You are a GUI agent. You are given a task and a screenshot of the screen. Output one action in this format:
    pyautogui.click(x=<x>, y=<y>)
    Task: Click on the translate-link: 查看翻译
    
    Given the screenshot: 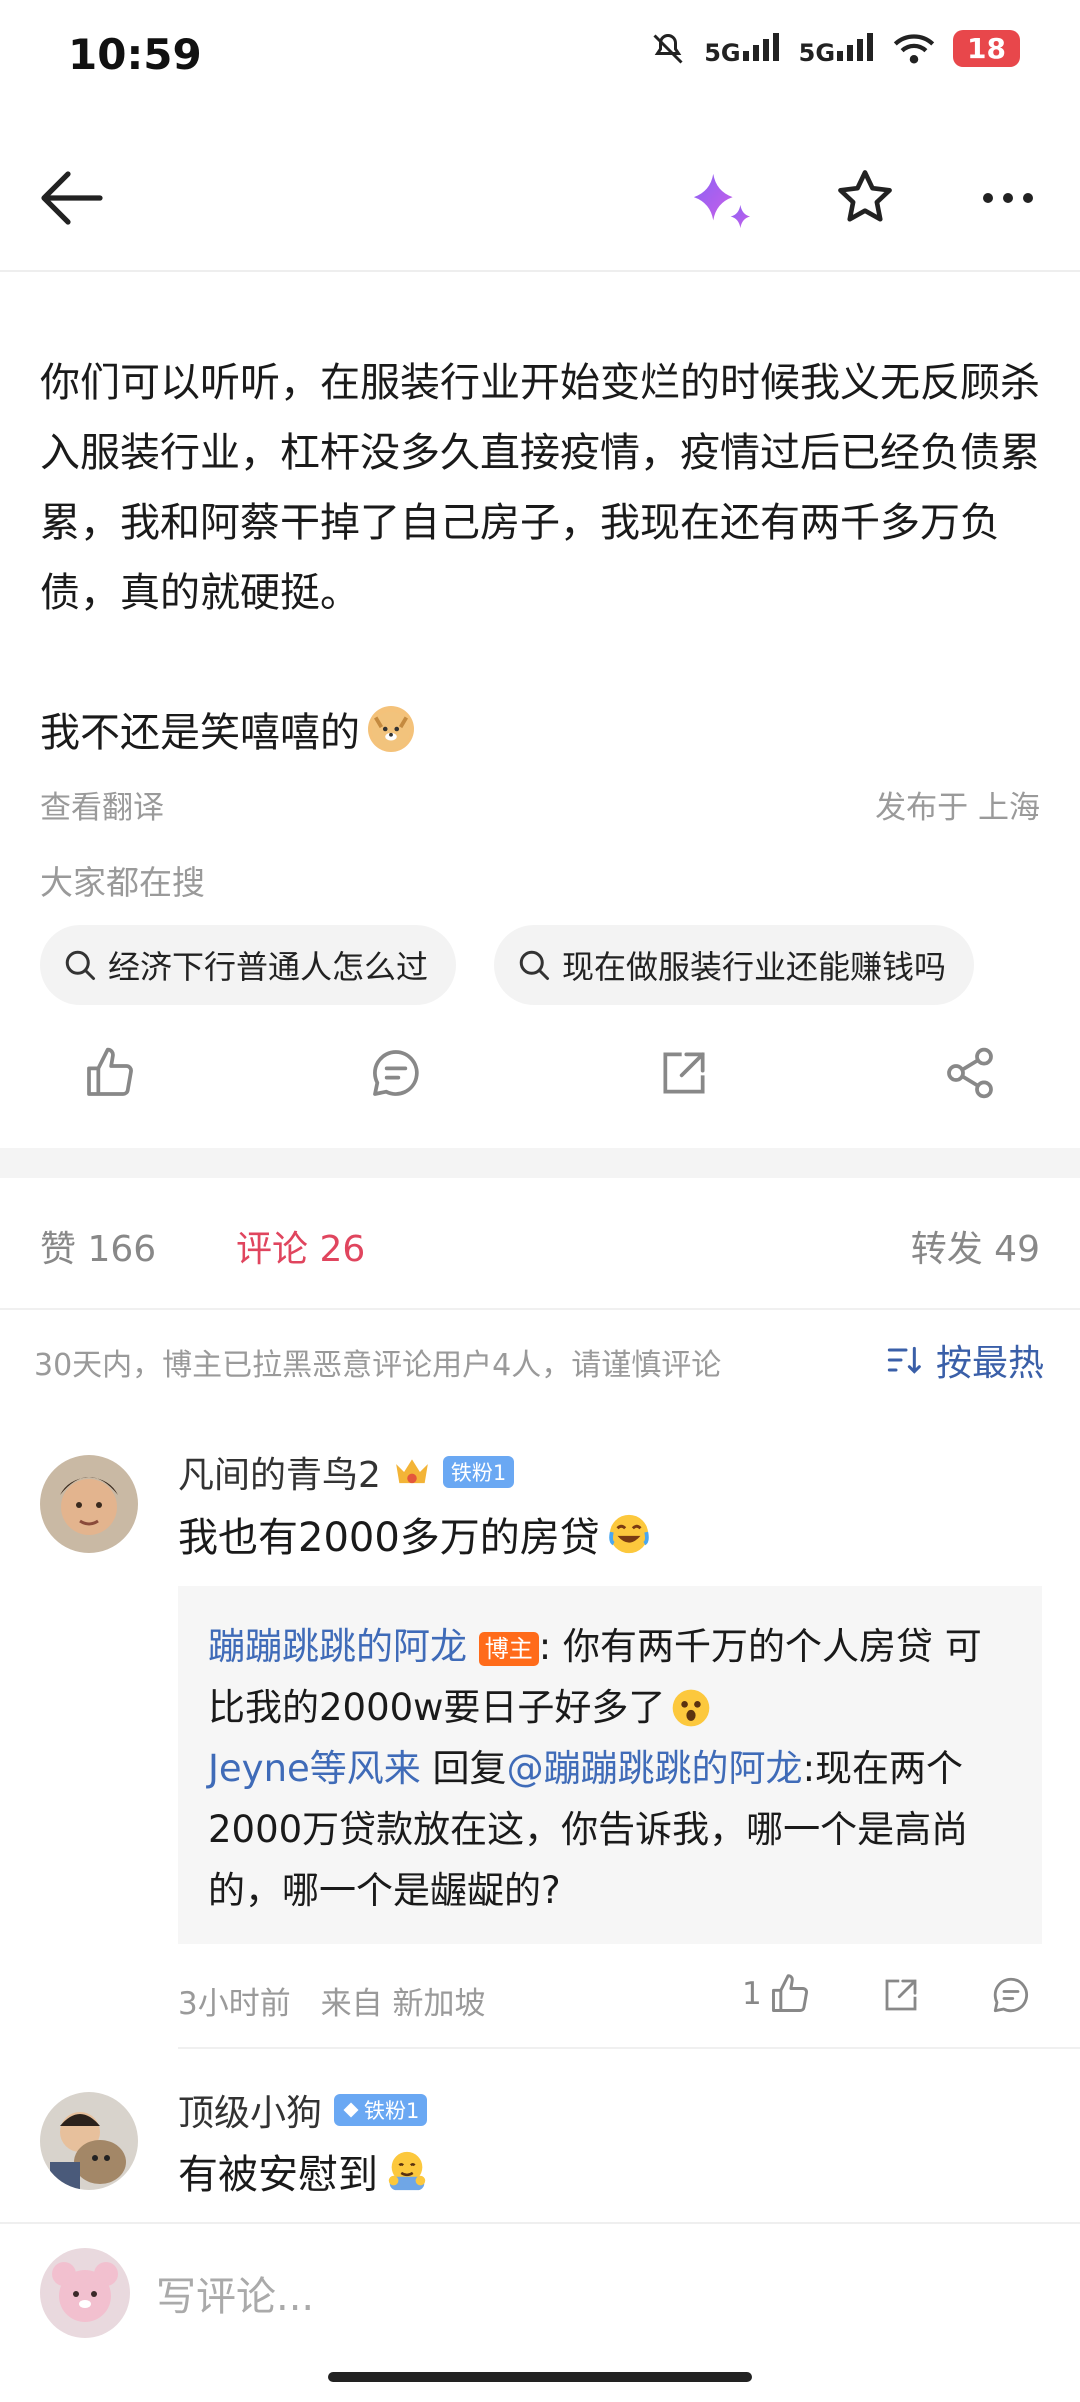 What is the action you would take?
    pyautogui.click(x=102, y=804)
    